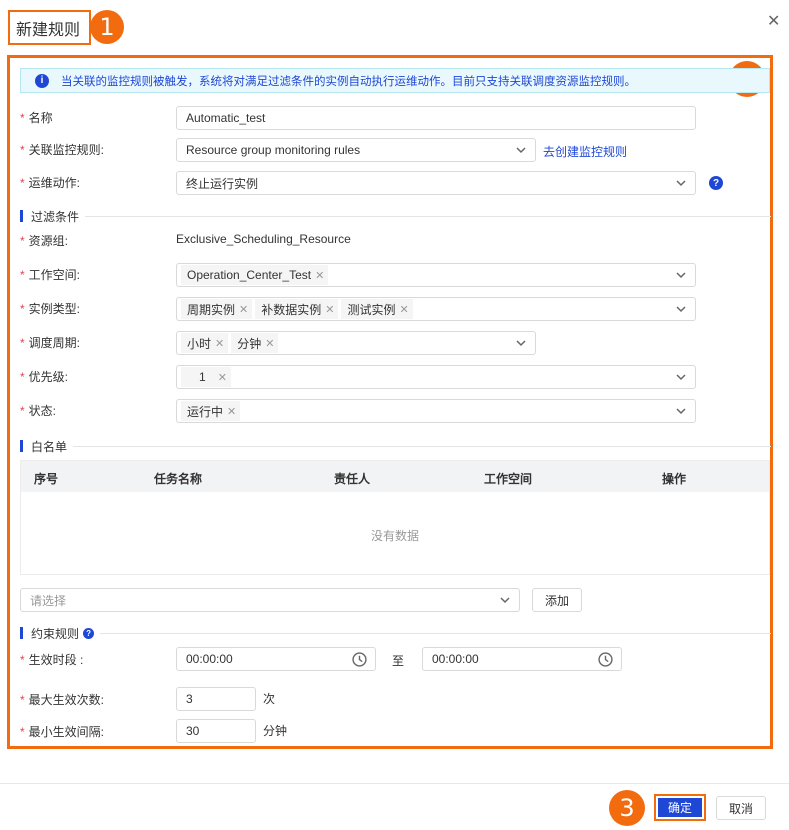  Describe the element at coordinates (352, 479) in the screenshot. I see `column-header: 责任人` at that location.